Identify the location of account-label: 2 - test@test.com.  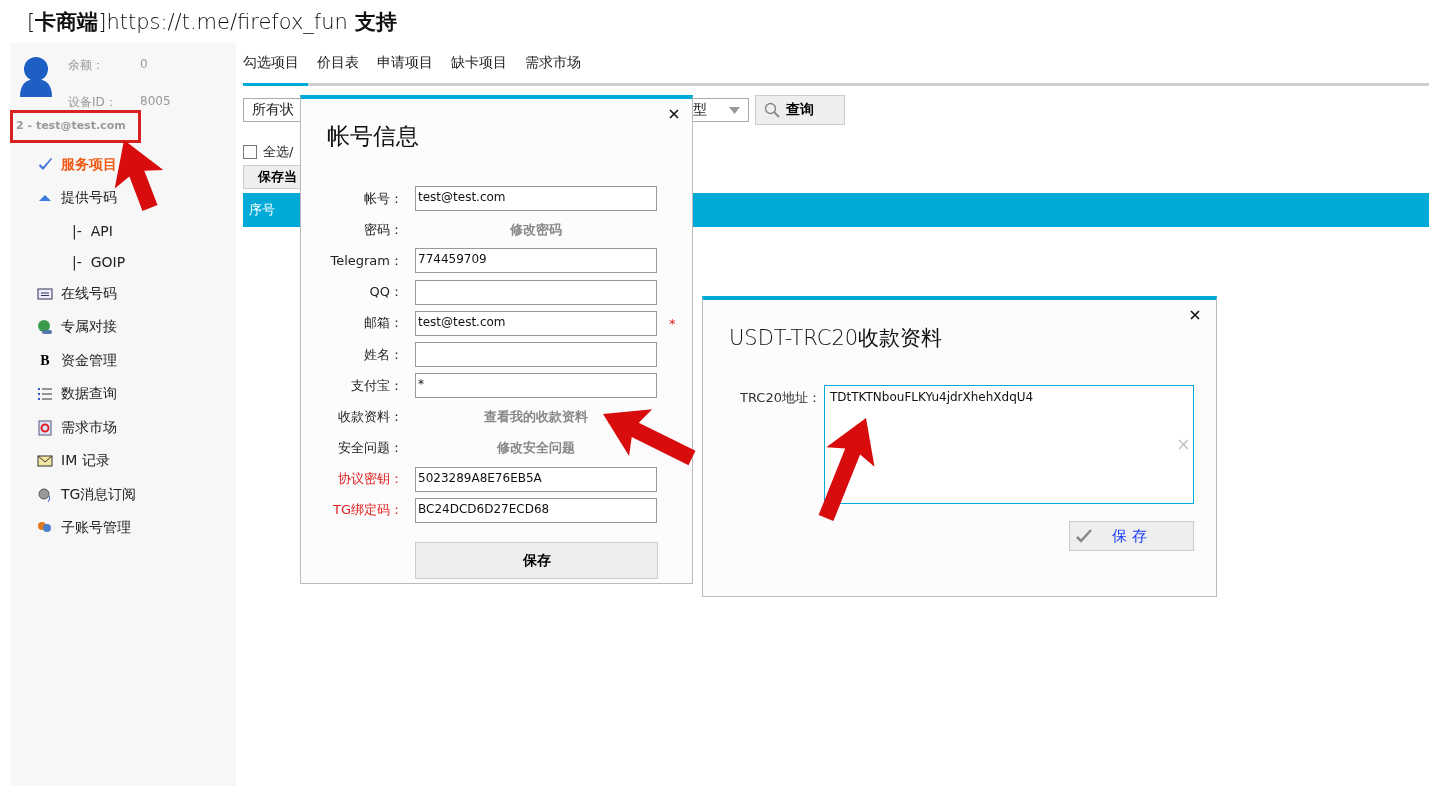
(75, 126).